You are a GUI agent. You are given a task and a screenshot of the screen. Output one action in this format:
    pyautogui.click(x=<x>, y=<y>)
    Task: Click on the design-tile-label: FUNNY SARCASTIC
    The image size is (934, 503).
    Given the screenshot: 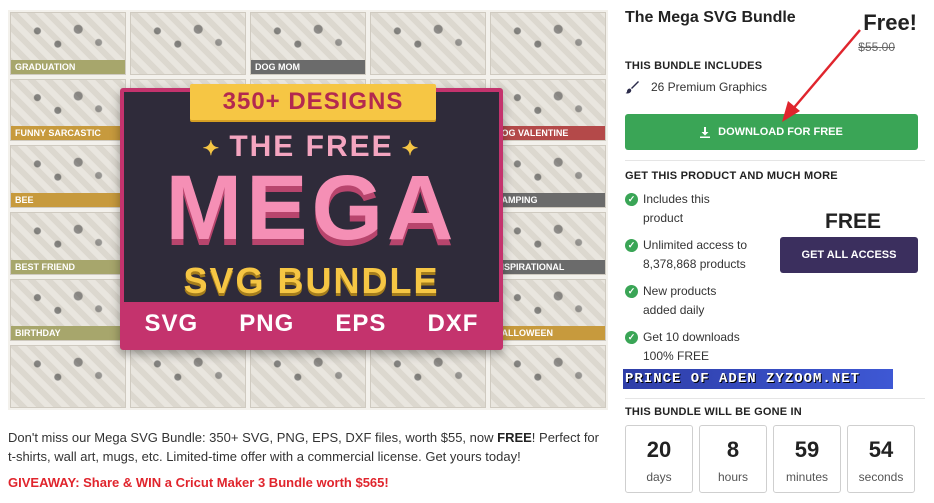 What is the action you would take?
    pyautogui.click(x=68, y=133)
    